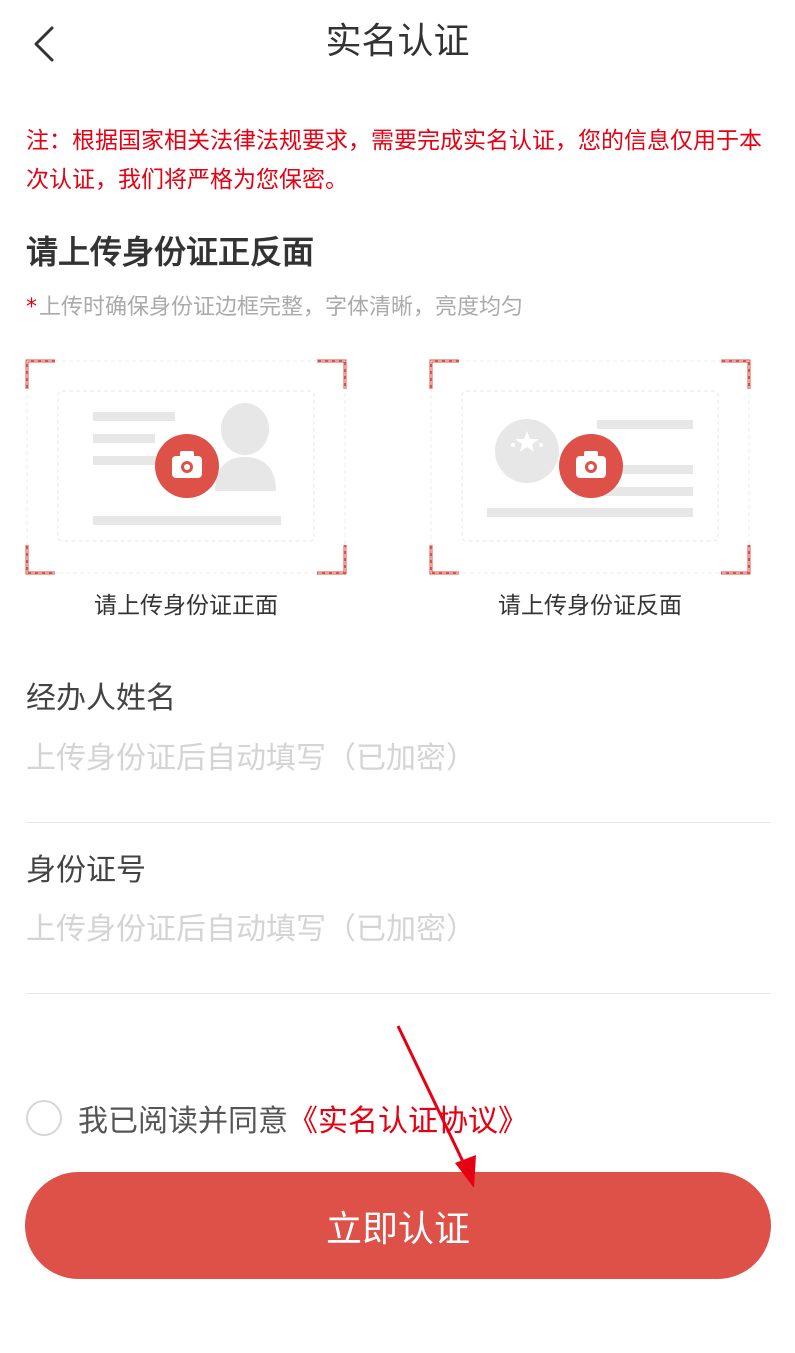 This screenshot has height=1353, width=795. I want to click on id-front-label: 请上传身份证正面, so click(186, 606).